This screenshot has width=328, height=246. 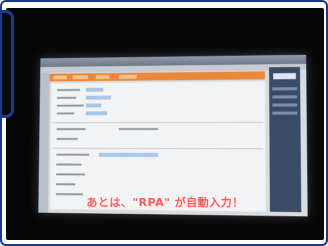 I want to click on video-subtitle: あとは、"RPA" が自動入力！, so click(x=165, y=202).